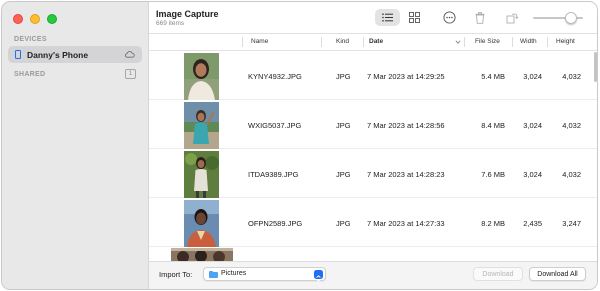 This screenshot has width=600, height=291. Describe the element at coordinates (376, 41) in the screenshot. I see `column-header-date: Date` at that location.